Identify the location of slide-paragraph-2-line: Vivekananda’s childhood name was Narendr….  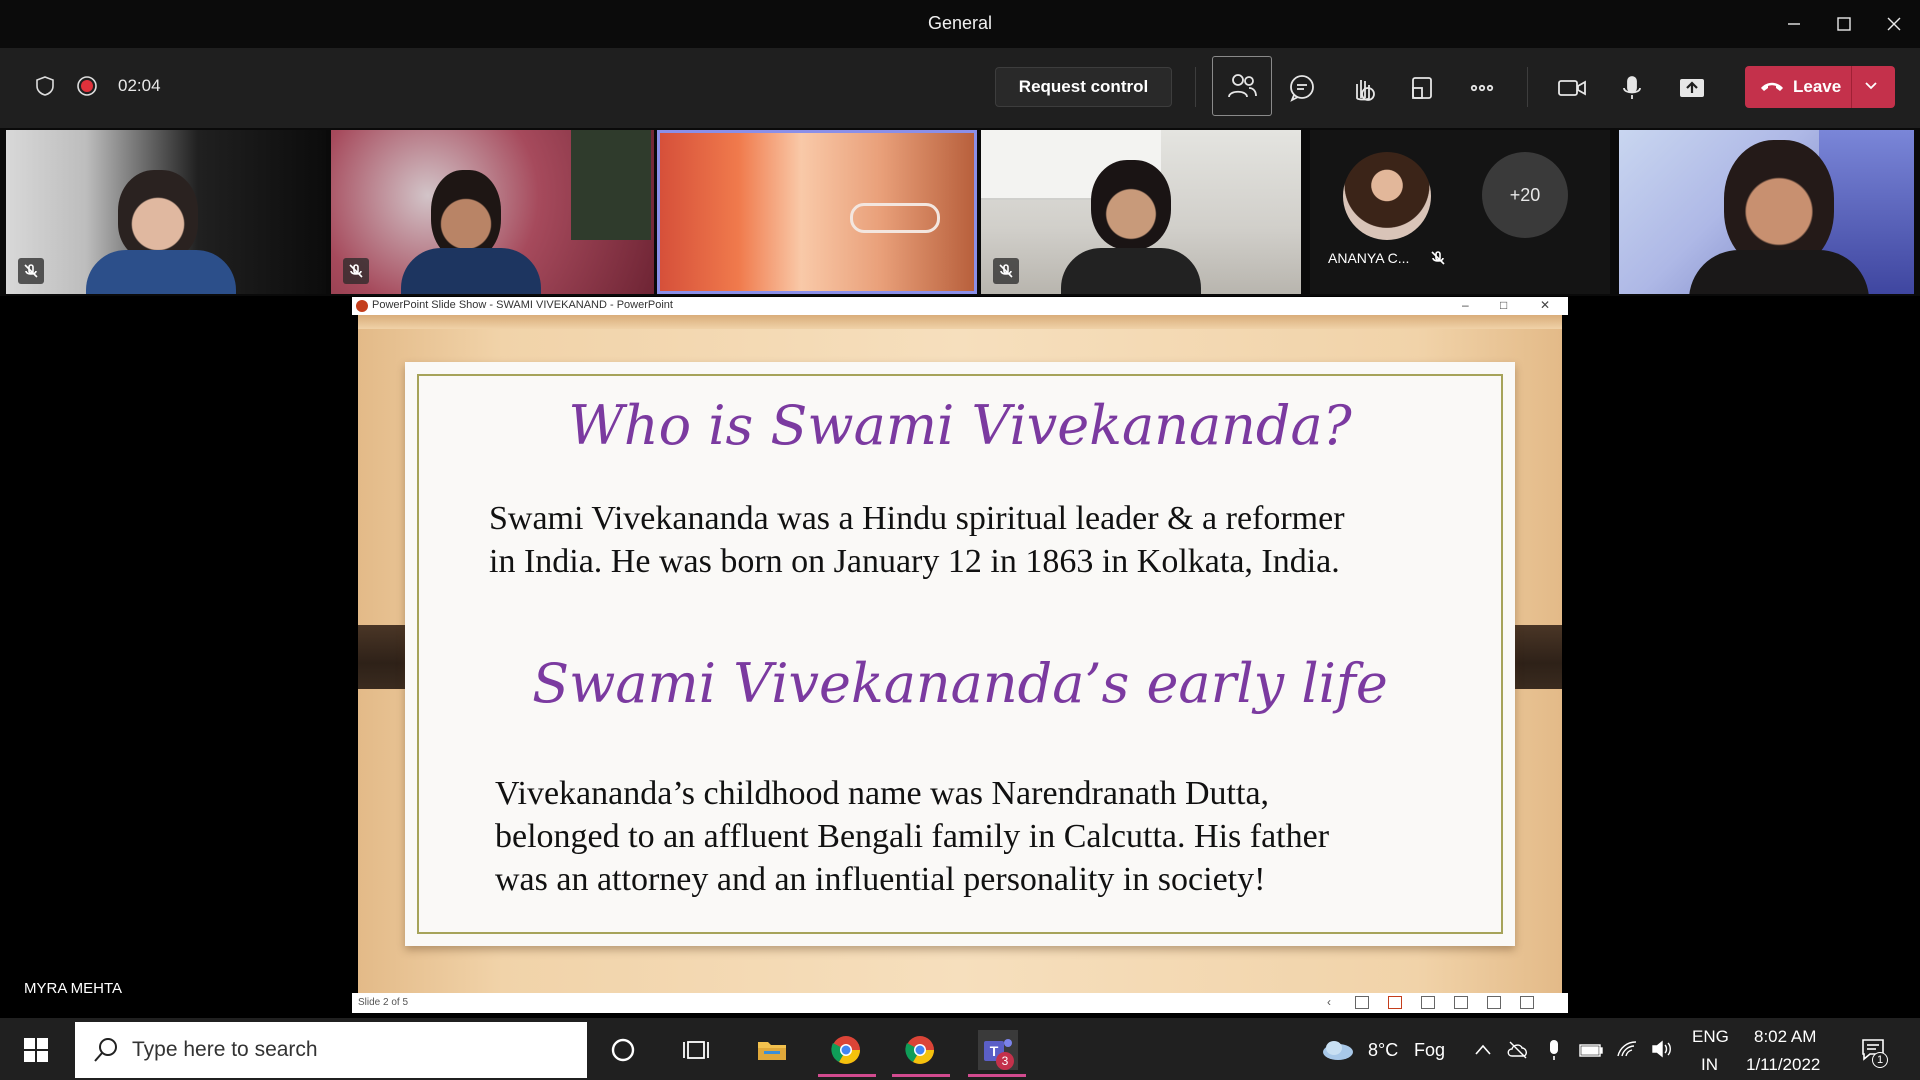
(882, 793).